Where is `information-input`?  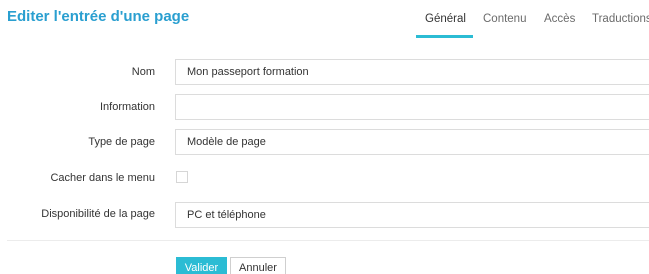 information-input is located at coordinates (412, 107).